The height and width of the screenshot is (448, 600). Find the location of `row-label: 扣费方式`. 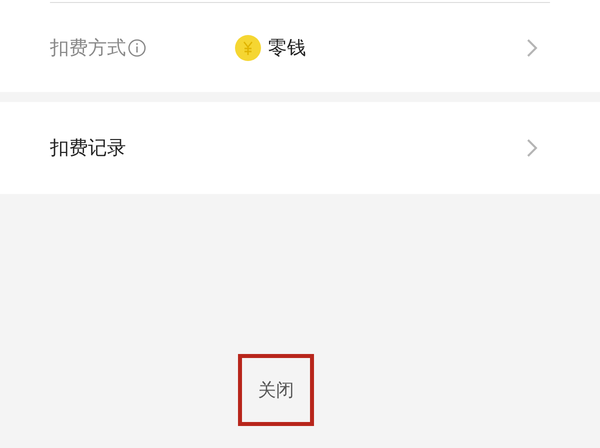

row-label: 扣费方式 is located at coordinates (88, 48).